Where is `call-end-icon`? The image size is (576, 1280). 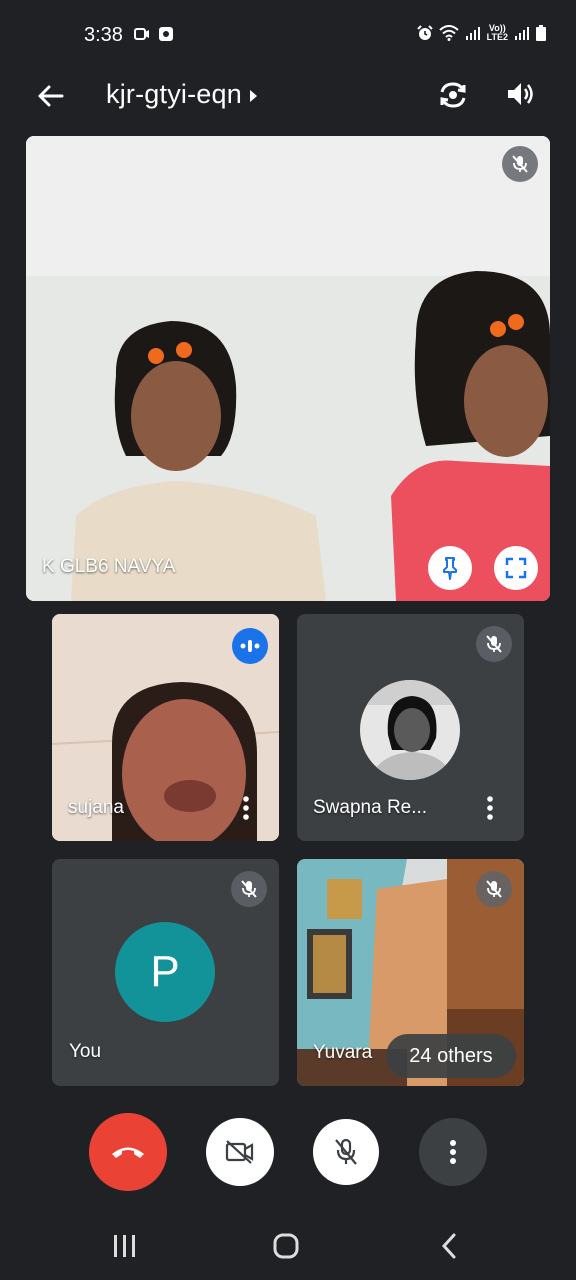
call-end-icon is located at coordinates (128, 1152).